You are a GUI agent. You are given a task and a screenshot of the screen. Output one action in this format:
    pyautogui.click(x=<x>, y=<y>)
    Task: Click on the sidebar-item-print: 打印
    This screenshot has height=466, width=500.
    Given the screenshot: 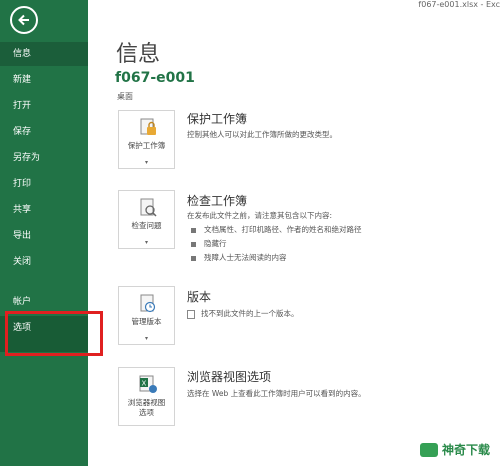 What is the action you would take?
    pyautogui.click(x=44, y=184)
    